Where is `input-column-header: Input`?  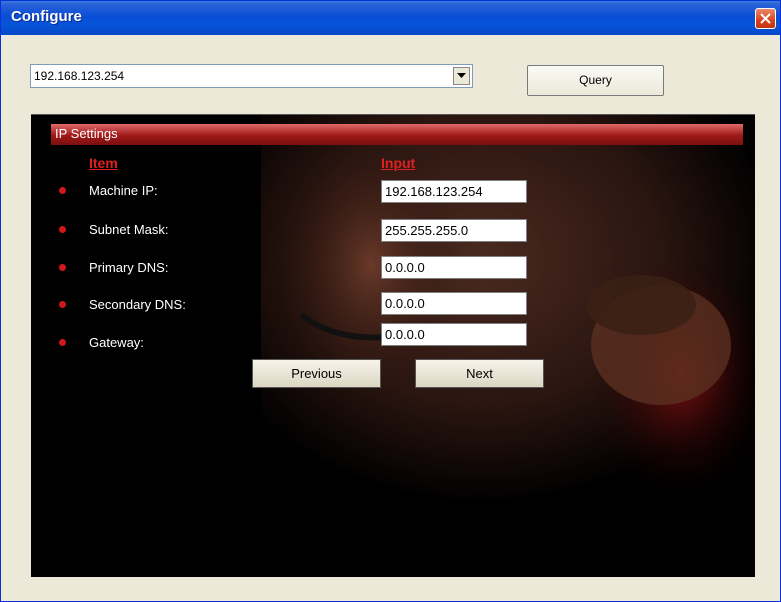 input-column-header: Input is located at coordinates (398, 163).